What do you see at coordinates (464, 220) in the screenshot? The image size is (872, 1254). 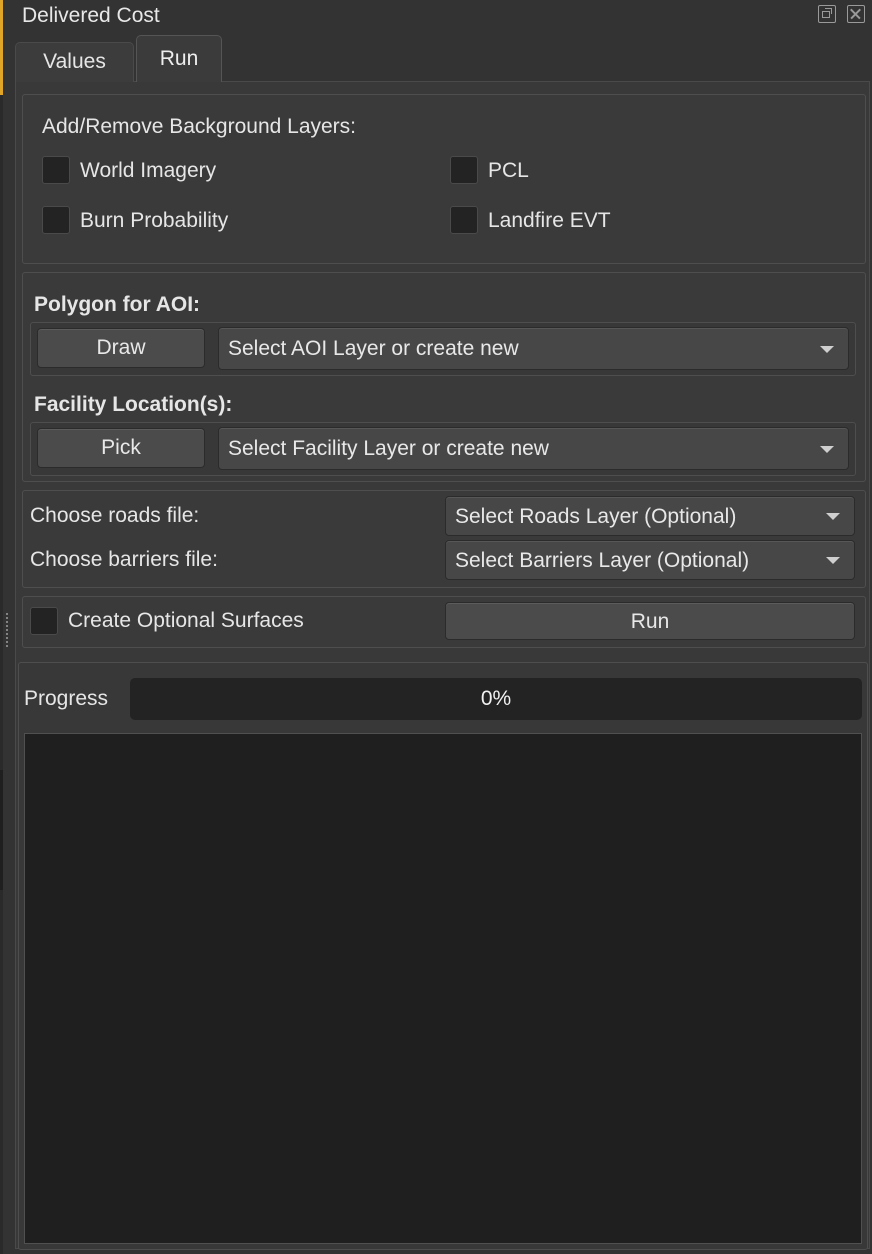 I see `landfire-evt-checkbox` at bounding box center [464, 220].